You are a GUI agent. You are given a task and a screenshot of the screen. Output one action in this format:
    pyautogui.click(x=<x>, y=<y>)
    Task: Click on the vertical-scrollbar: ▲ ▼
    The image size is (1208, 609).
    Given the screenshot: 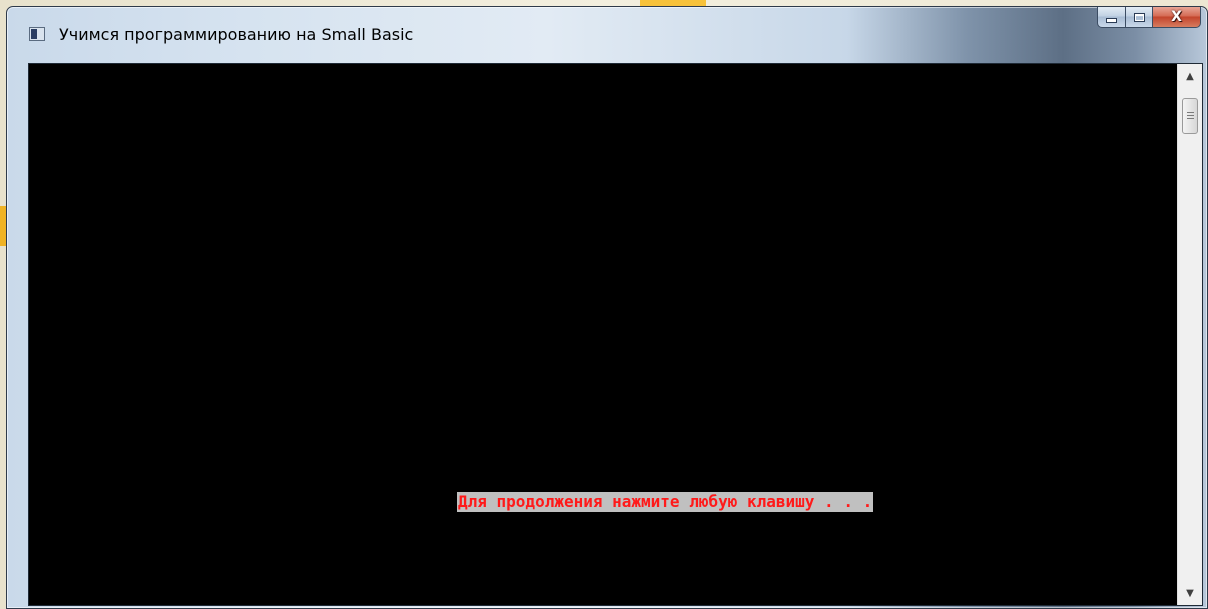 What is the action you would take?
    pyautogui.click(x=1189, y=334)
    